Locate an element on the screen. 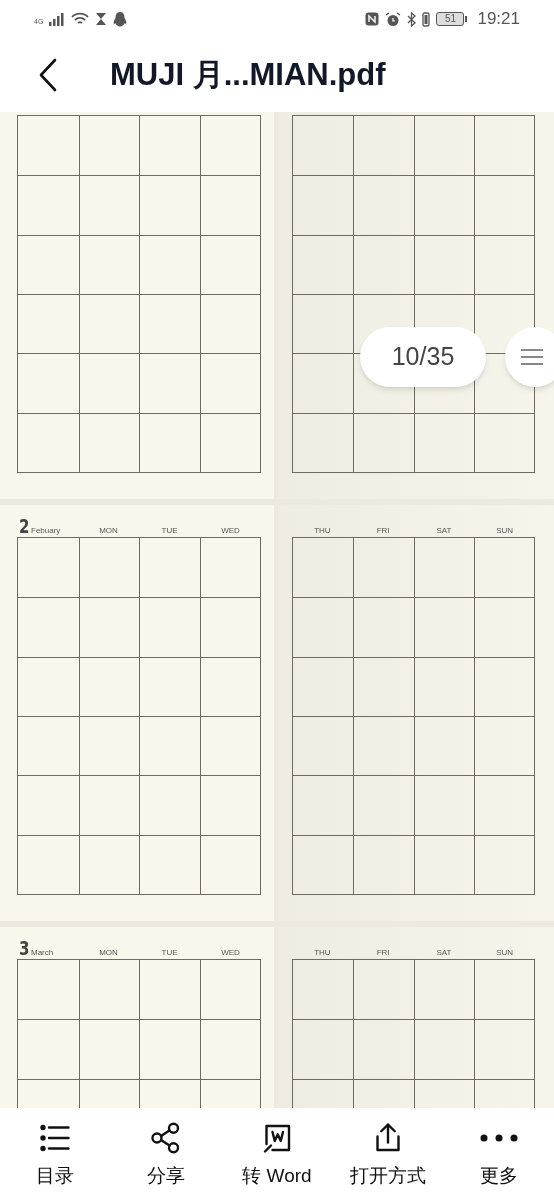 The height and width of the screenshot is (1200, 554). menu-icon is located at coordinates (532, 357).